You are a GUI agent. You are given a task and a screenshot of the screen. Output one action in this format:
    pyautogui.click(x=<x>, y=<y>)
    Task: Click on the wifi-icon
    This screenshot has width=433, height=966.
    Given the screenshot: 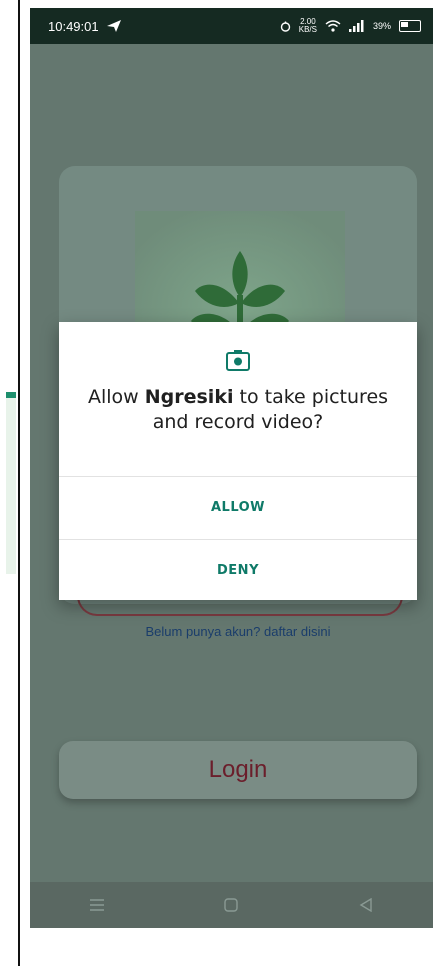 What is the action you would take?
    pyautogui.click(x=333, y=26)
    